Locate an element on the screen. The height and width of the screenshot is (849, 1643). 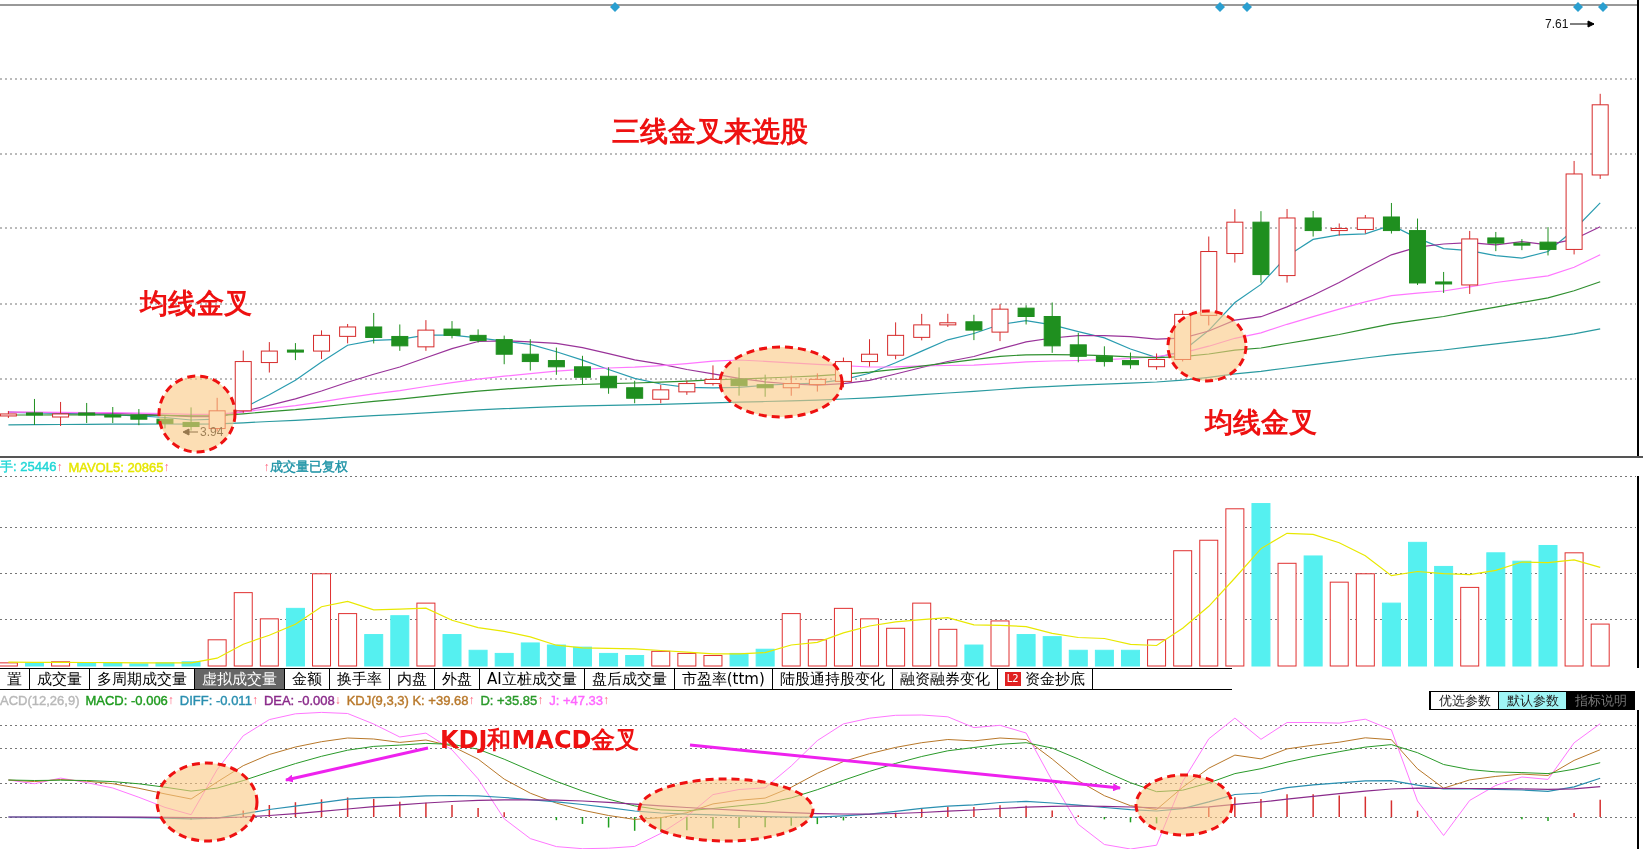
legend-text: J: +47.33 is located at coordinates (576, 700).